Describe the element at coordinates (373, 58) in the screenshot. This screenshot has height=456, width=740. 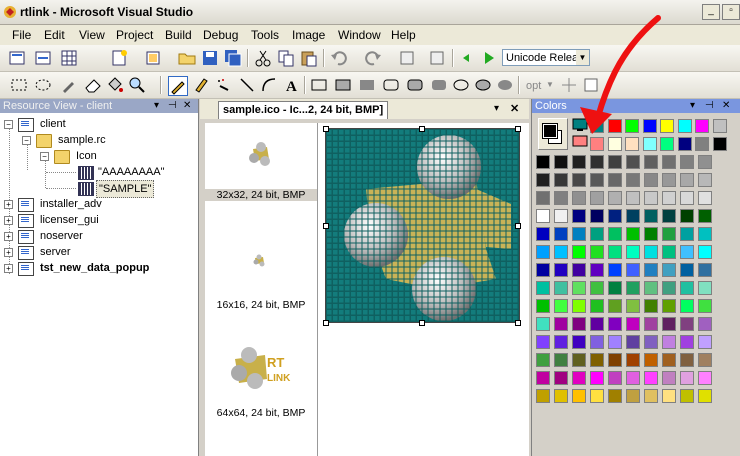
I see `redo-icon` at that location.